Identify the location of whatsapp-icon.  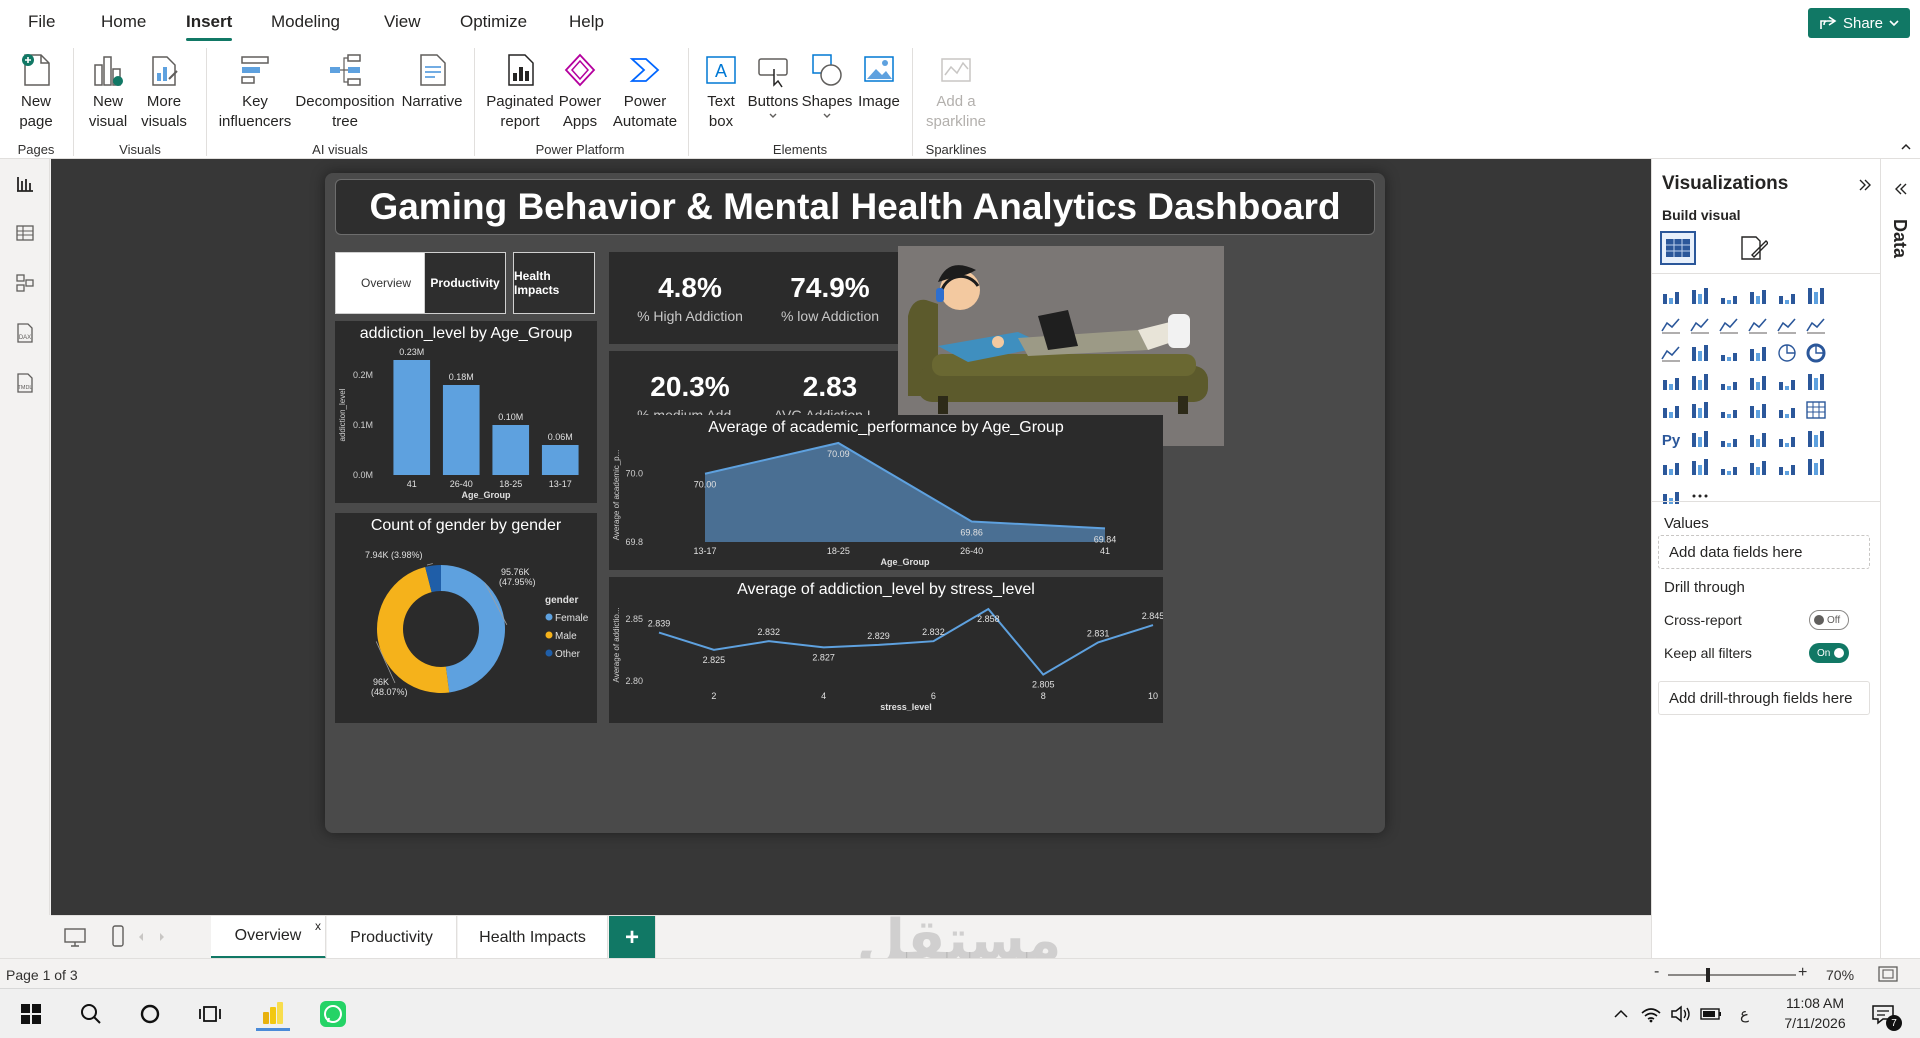
(333, 1014).